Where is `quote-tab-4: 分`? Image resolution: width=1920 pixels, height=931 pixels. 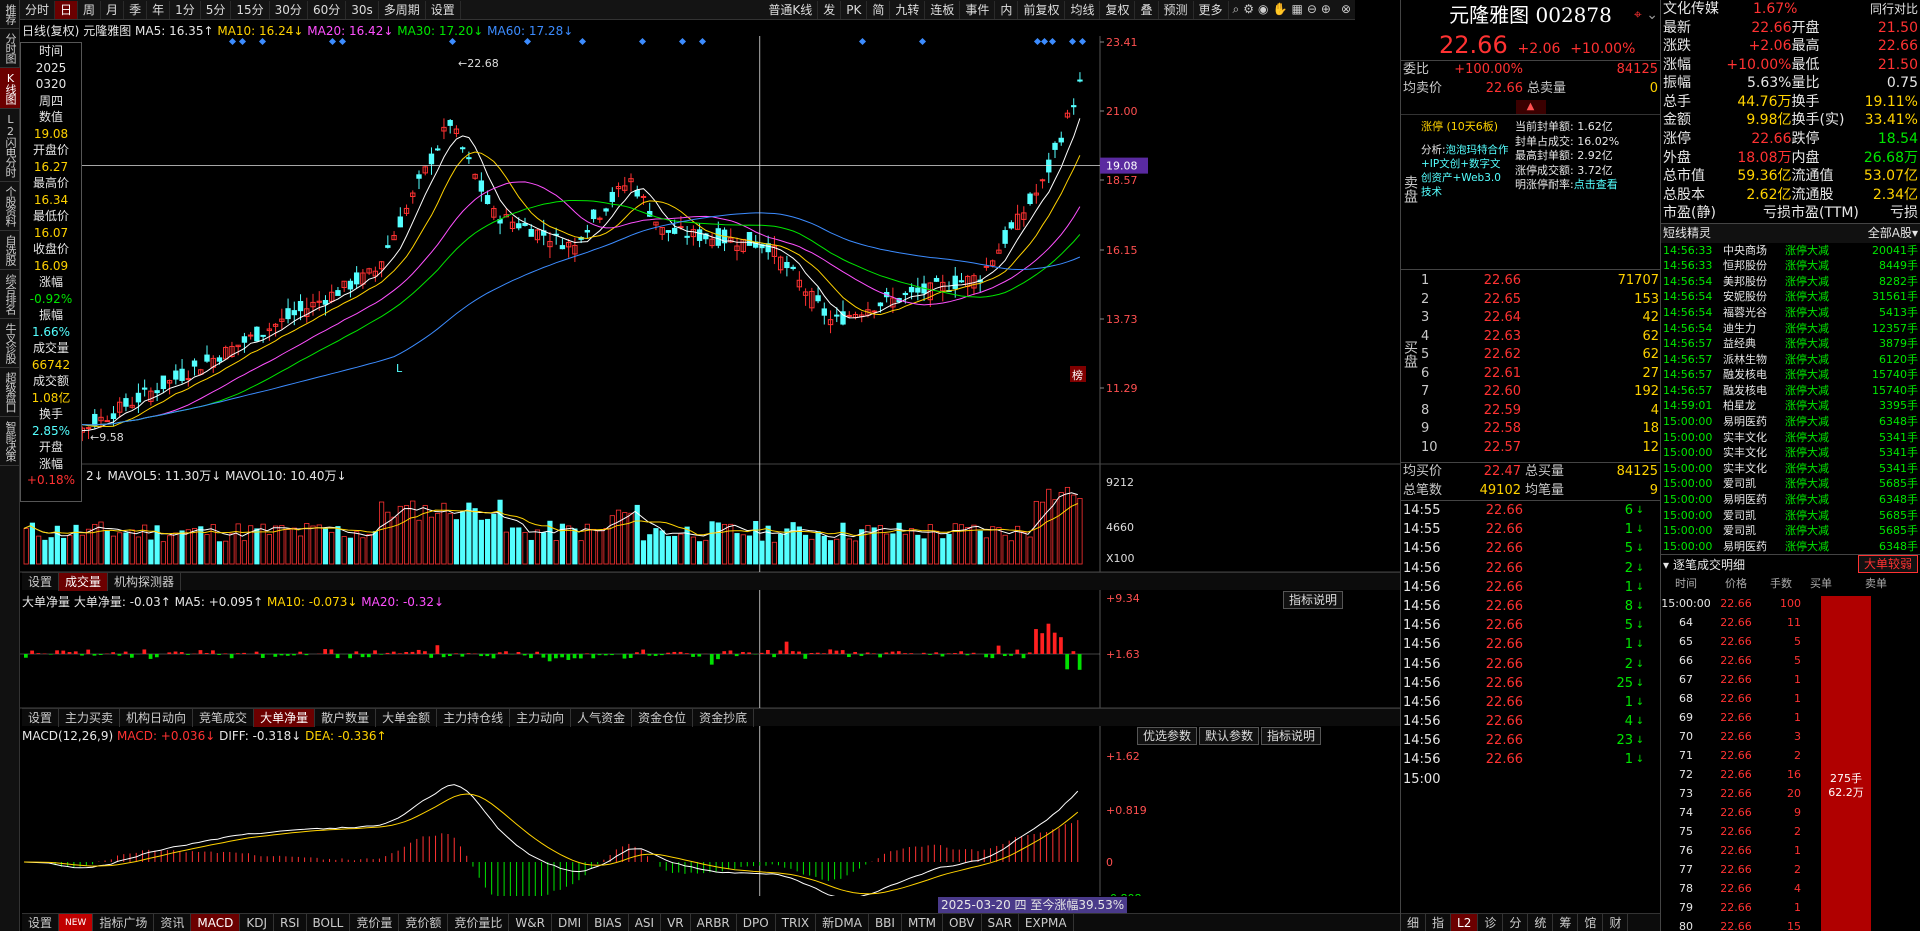 quote-tab-4: 分 is located at coordinates (1516, 922).